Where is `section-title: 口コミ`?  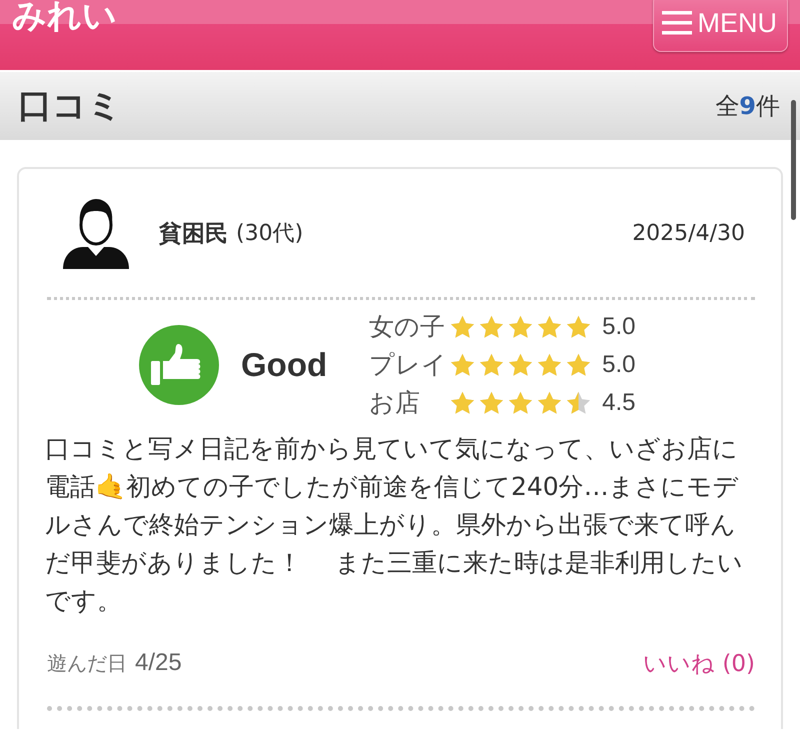
section-title: 口コミ is located at coordinates (70, 106).